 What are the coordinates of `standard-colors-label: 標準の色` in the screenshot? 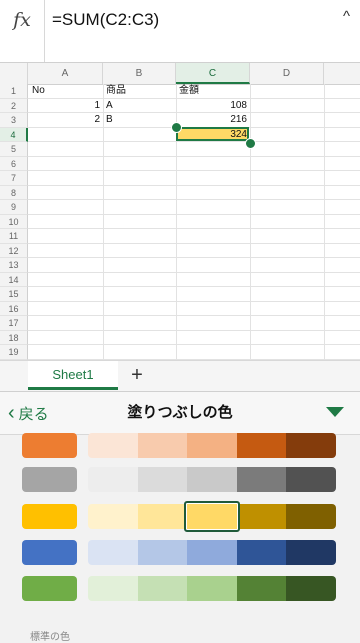 It's located at (50, 637).